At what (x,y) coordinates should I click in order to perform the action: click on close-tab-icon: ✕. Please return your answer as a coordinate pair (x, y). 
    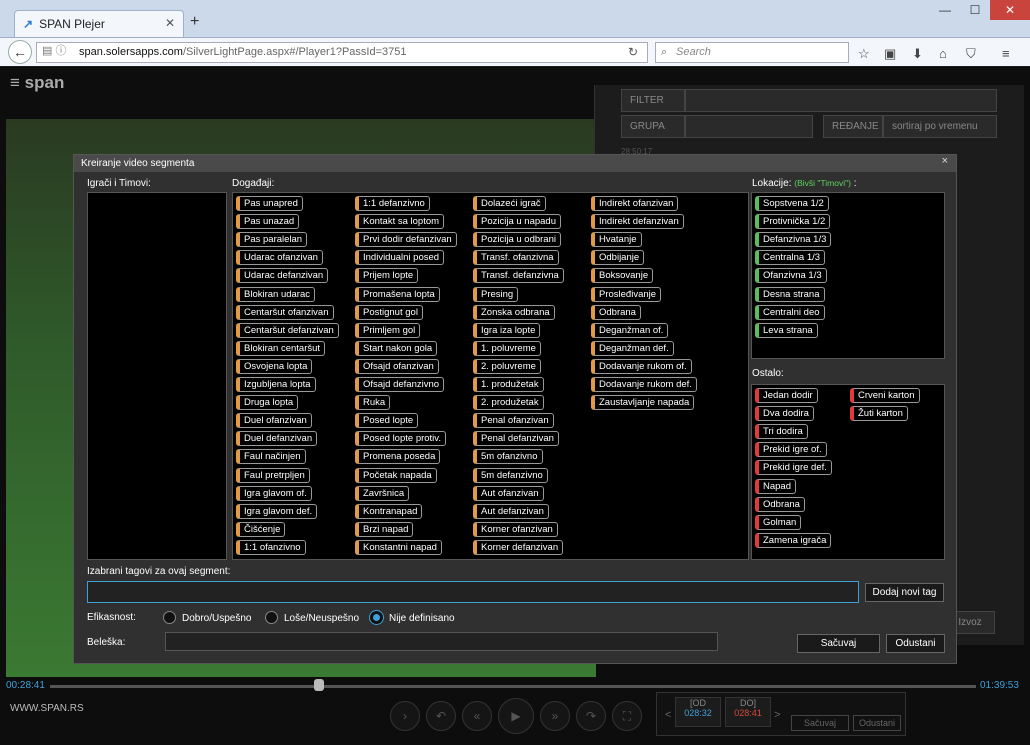
    Looking at the image, I should click on (170, 23).